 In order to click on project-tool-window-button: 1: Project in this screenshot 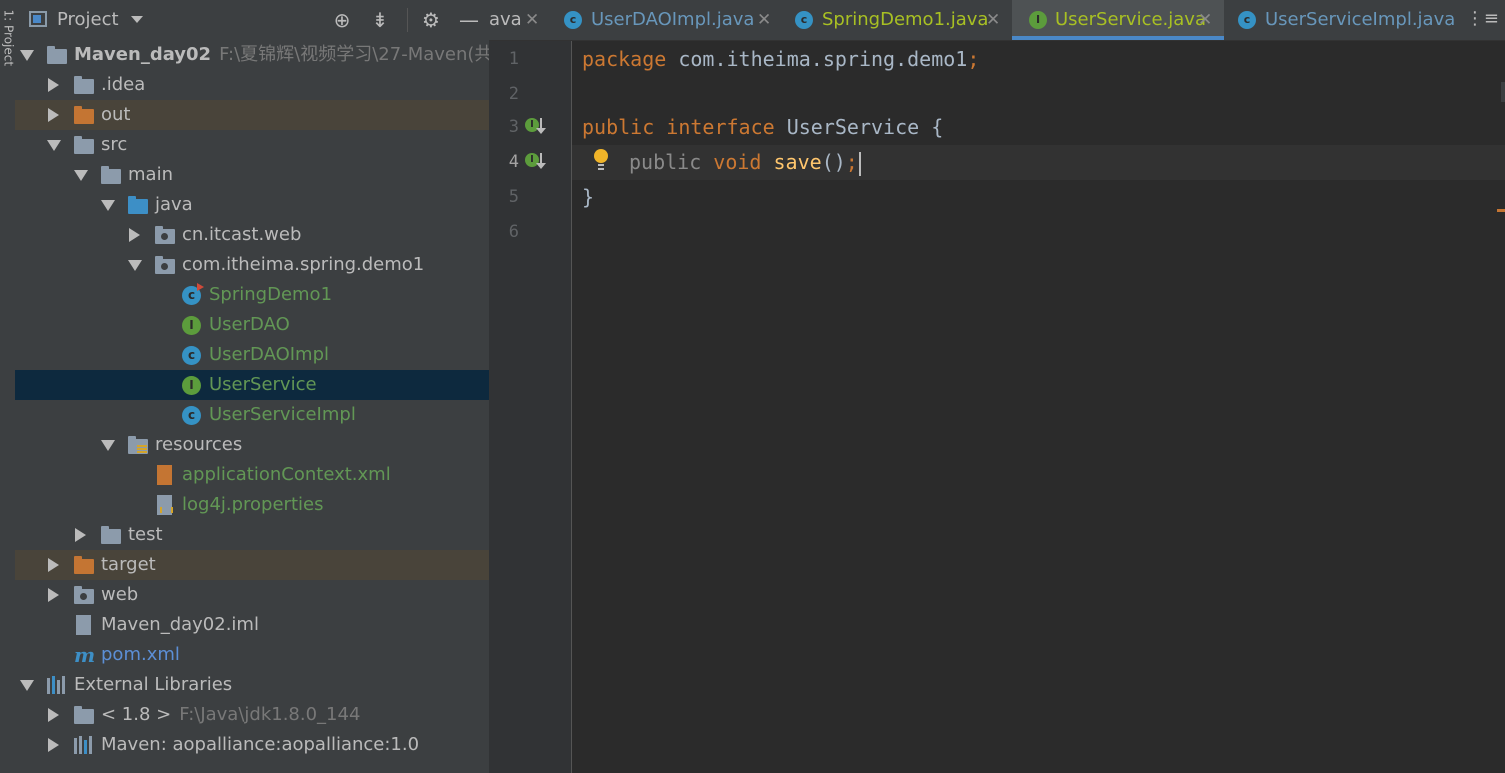, I will do `click(8, 38)`.